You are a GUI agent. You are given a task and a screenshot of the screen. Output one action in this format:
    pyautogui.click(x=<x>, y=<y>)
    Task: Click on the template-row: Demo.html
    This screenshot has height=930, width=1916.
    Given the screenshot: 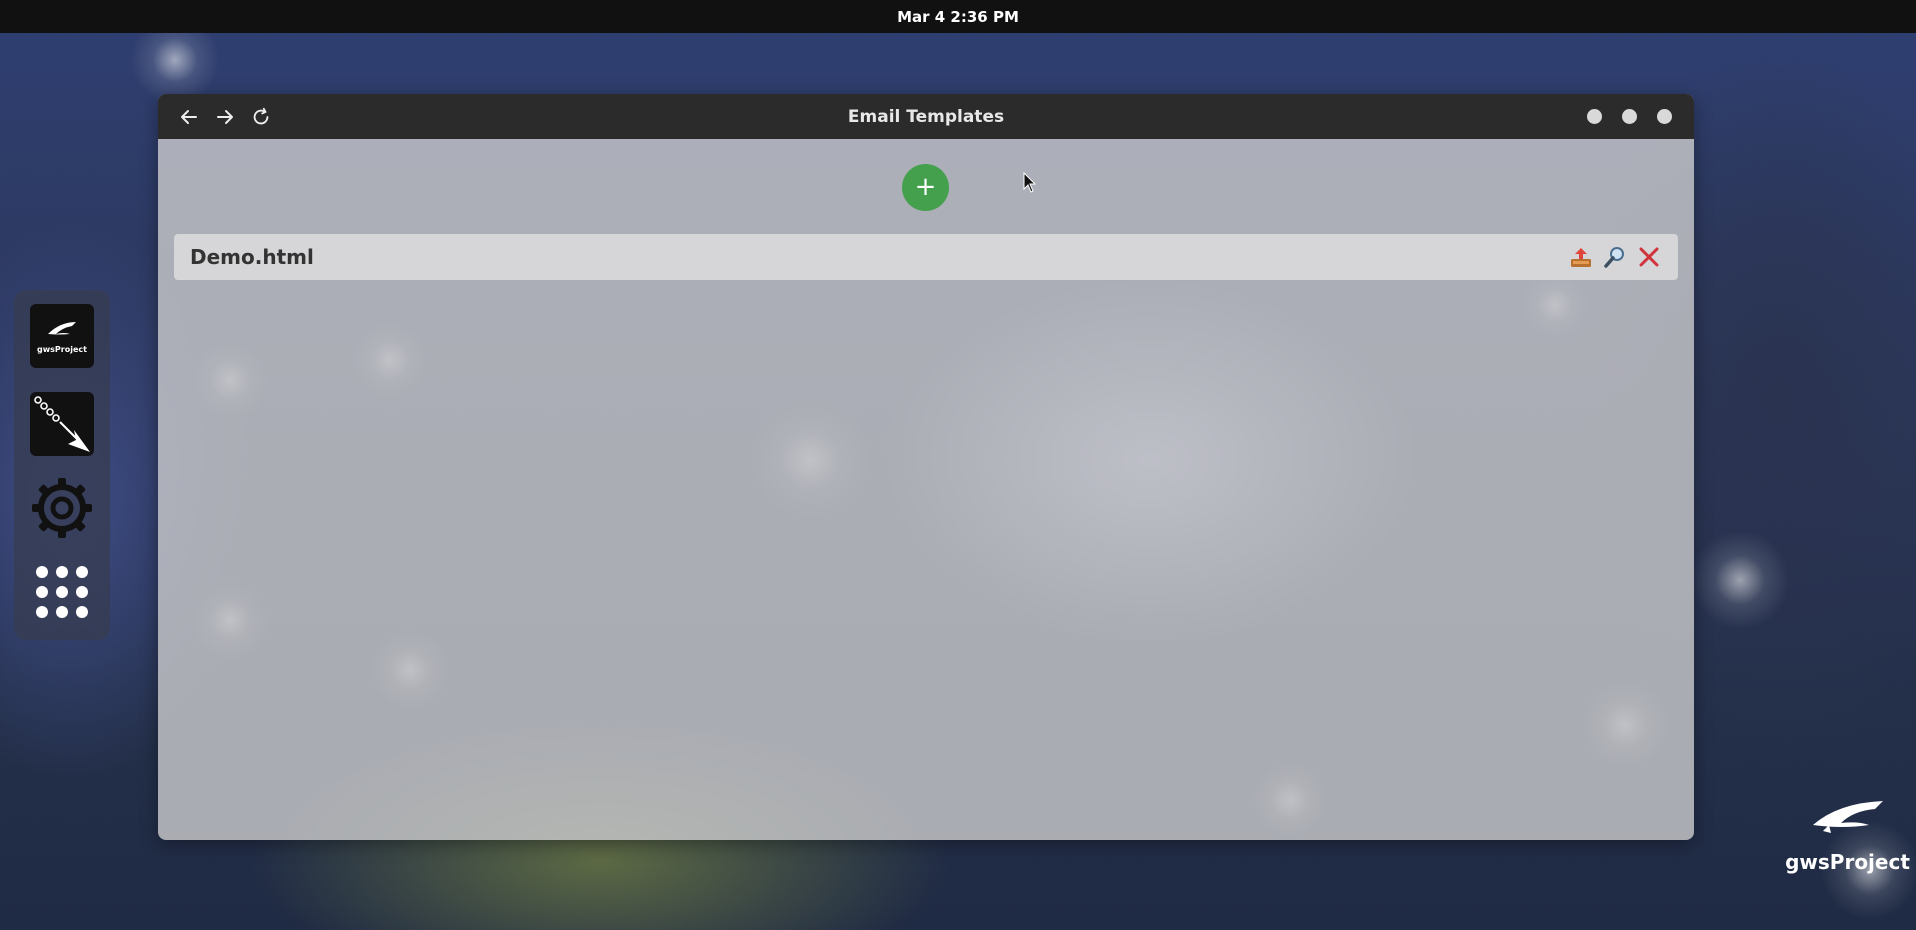 What is the action you would take?
    pyautogui.click(x=926, y=257)
    